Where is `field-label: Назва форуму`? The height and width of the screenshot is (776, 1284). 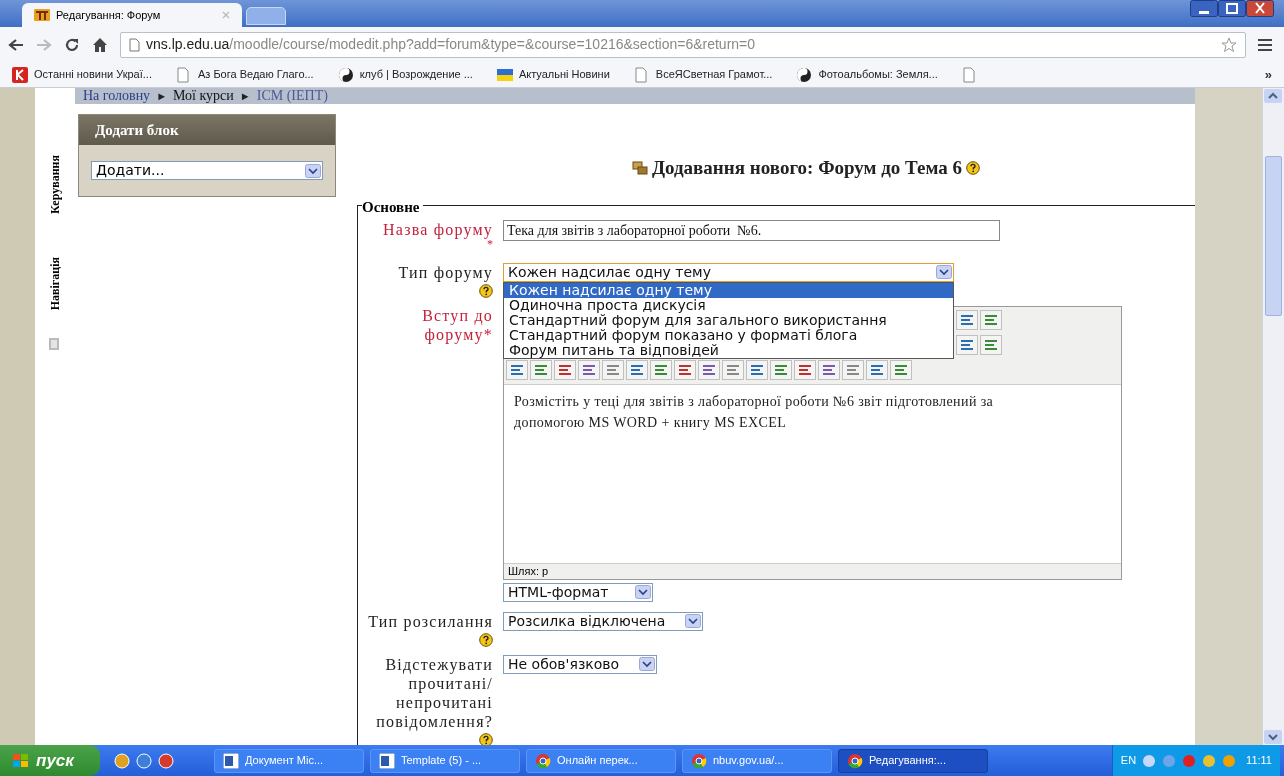 field-label: Назва форуму is located at coordinates (438, 229).